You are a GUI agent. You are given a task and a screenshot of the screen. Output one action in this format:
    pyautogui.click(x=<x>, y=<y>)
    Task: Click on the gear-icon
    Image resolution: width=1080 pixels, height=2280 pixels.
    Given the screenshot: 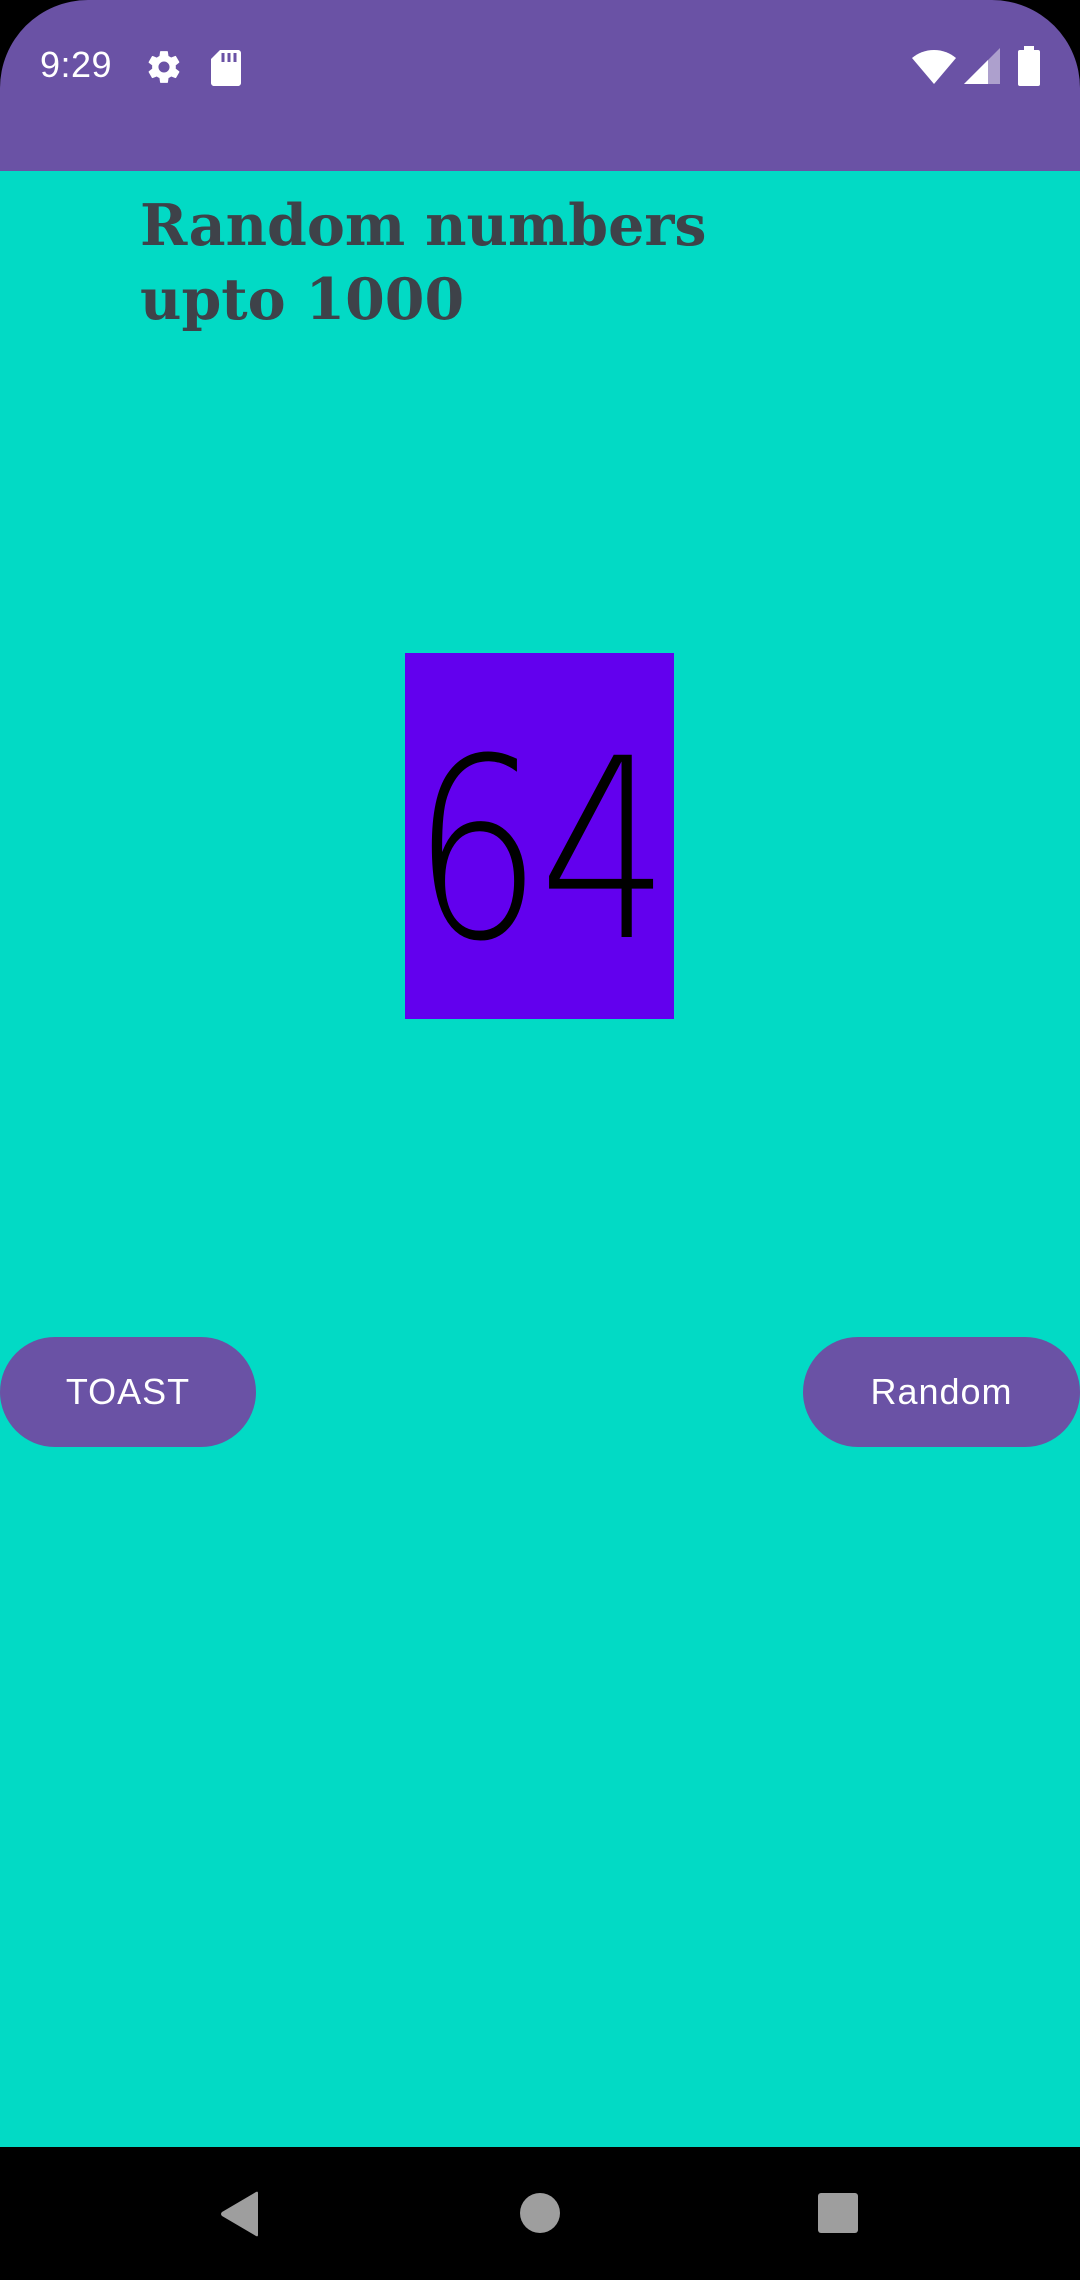 What is the action you would take?
    pyautogui.click(x=164, y=67)
    